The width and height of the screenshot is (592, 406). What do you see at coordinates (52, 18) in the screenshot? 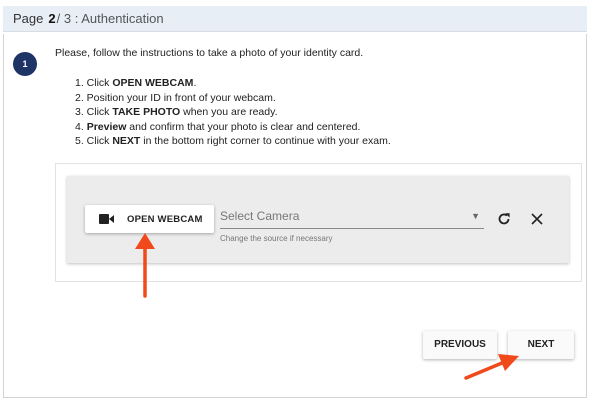
I see `current-page-number: 2` at bounding box center [52, 18].